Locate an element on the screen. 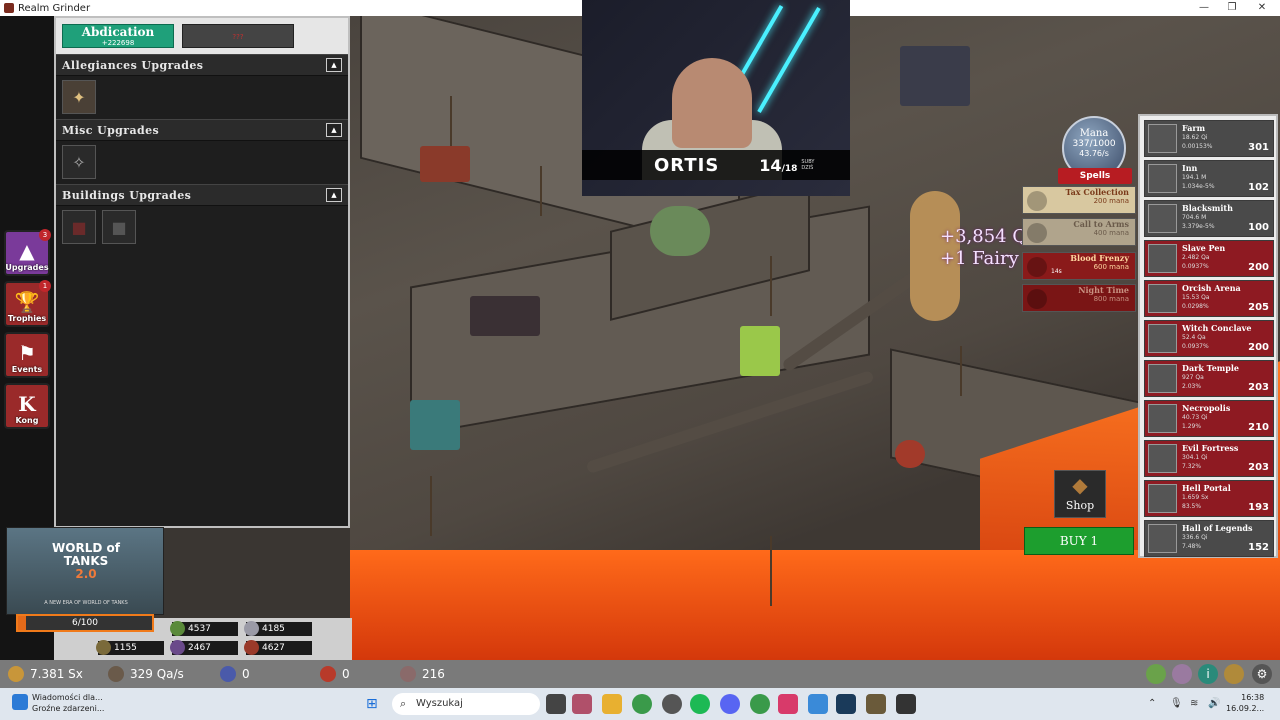  building-count: 203 is located at coordinates (1258, 387).